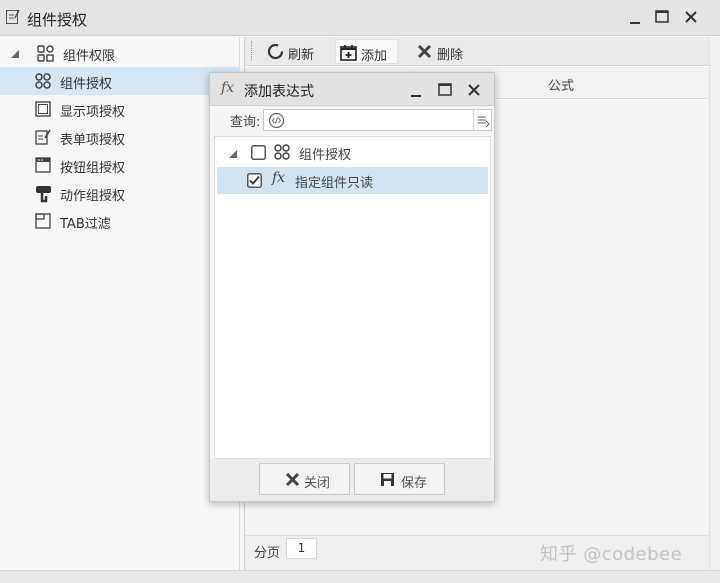  Describe the element at coordinates (450, 55) in the screenshot. I see `delete-label: 删除` at that location.